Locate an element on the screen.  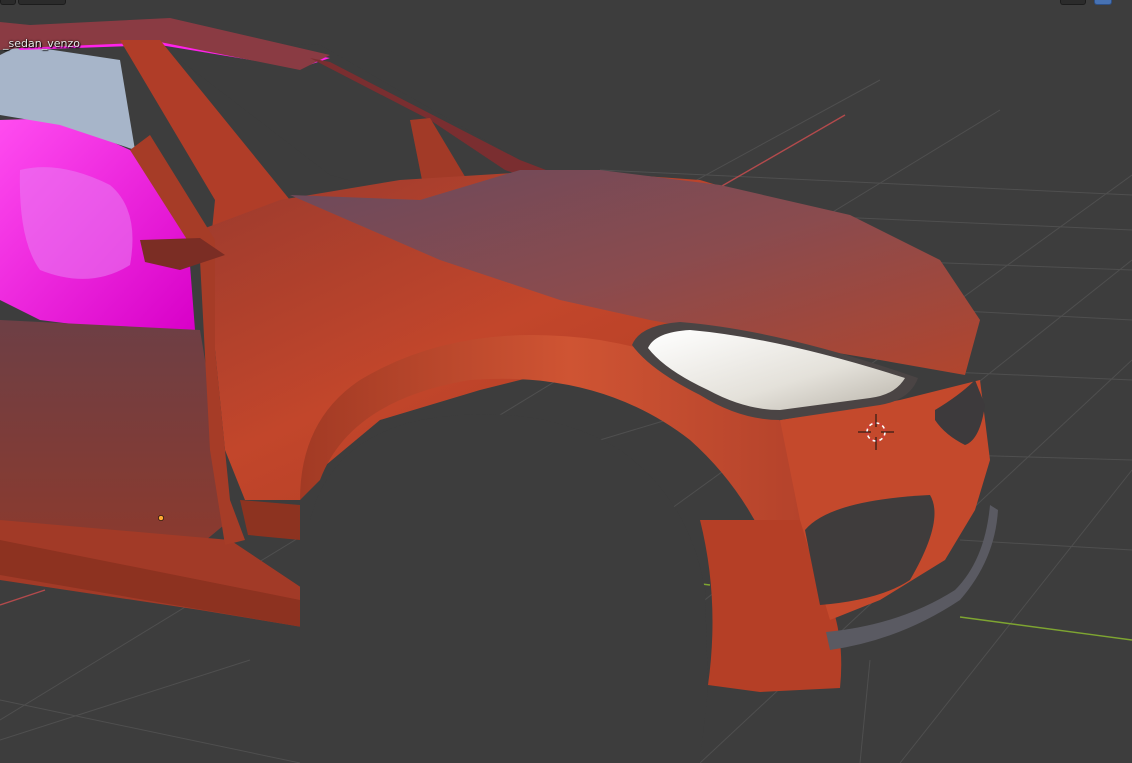
object-origin-icon is located at coordinates (161, 518).